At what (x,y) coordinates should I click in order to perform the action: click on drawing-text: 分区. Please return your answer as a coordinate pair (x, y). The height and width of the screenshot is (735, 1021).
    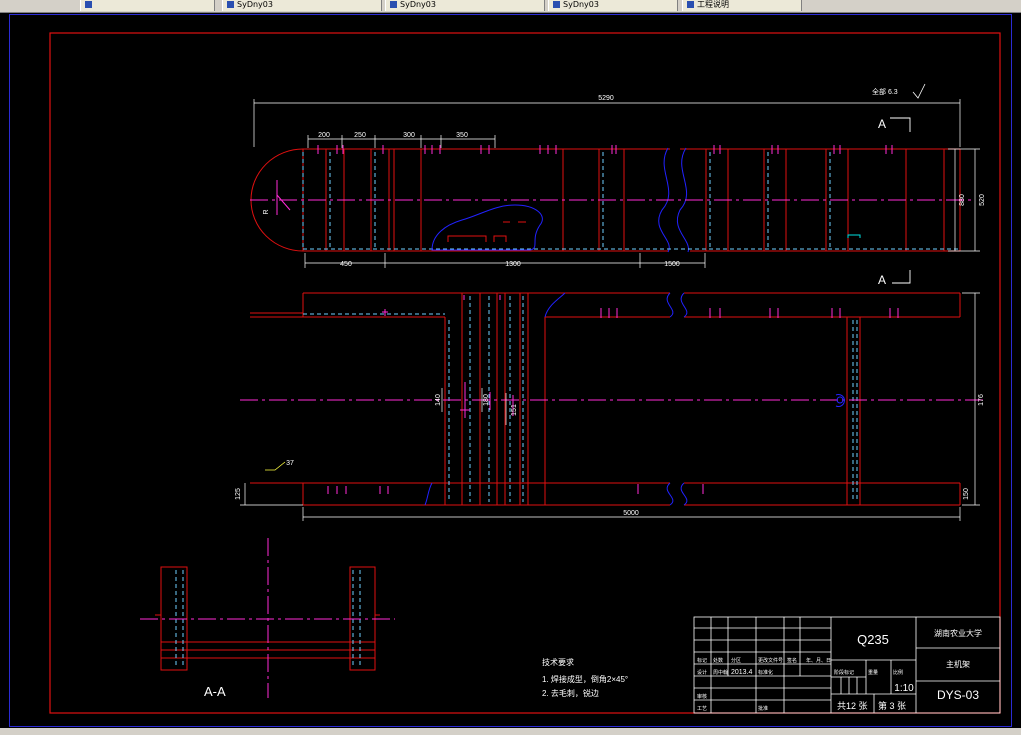
    Looking at the image, I should click on (736, 660).